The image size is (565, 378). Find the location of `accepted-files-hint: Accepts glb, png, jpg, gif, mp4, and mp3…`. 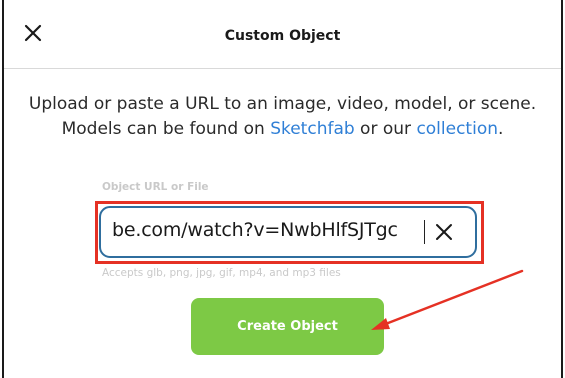

accepted-files-hint: Accepts glb, png, jpg, gif, mp4, and mp3… is located at coordinates (221, 273).